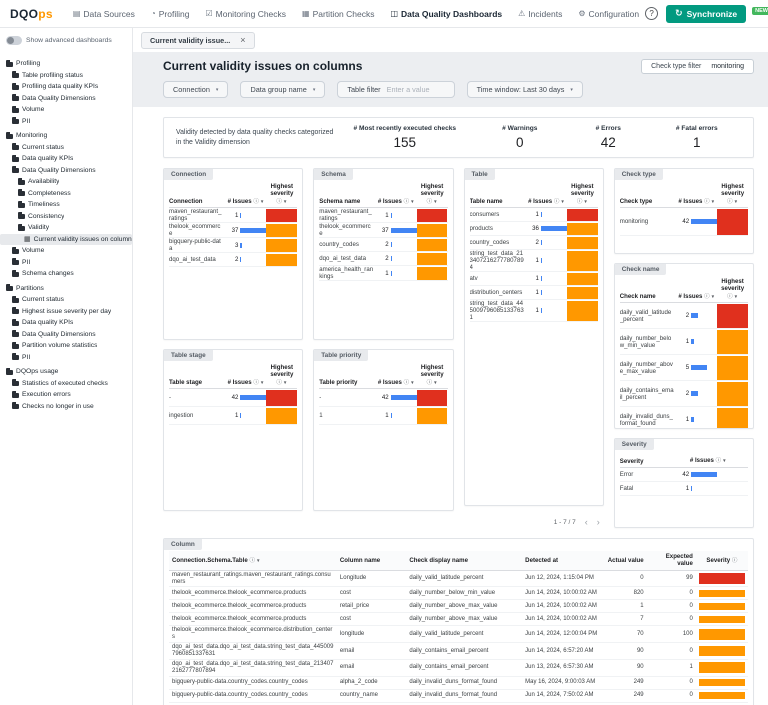 This screenshot has height=705, width=768. What do you see at coordinates (683, 368) in the screenshot?
I see `panel-row: daily_number_above_max_value 5` at bounding box center [683, 368].